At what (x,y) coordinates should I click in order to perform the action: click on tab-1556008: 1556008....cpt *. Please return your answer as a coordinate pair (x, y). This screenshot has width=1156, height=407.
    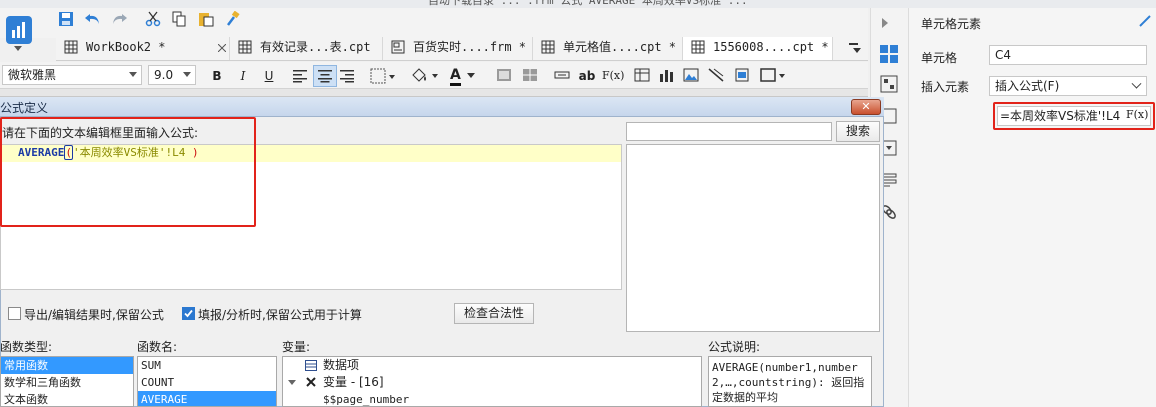
    Looking at the image, I should click on (758, 48).